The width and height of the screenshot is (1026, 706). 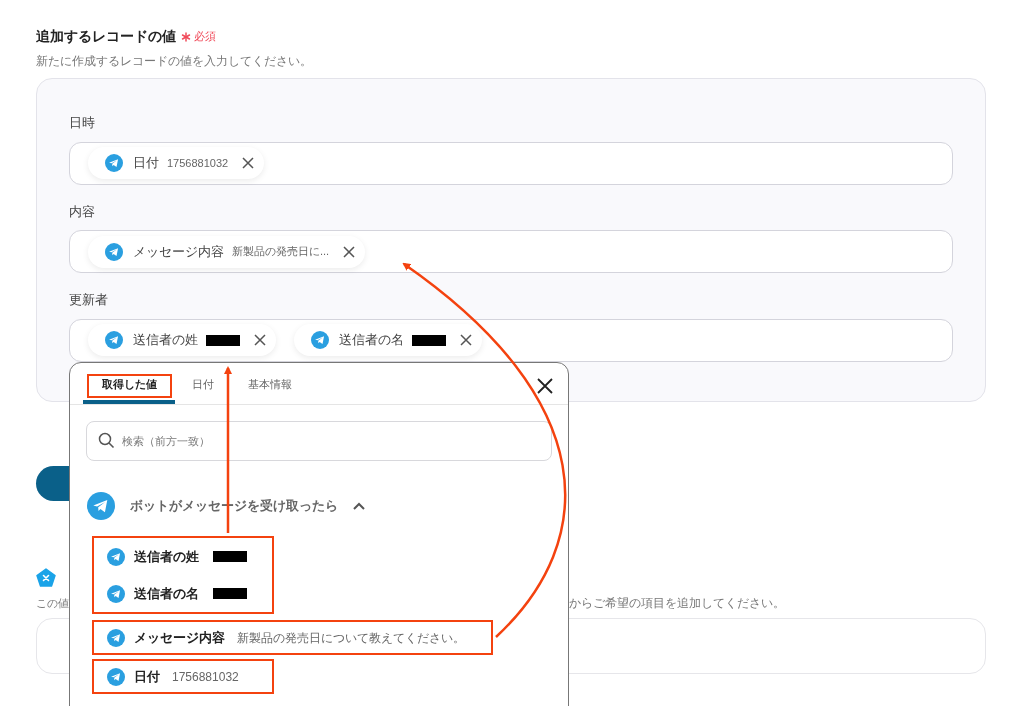 I want to click on field-label: 内容, so click(x=82, y=211).